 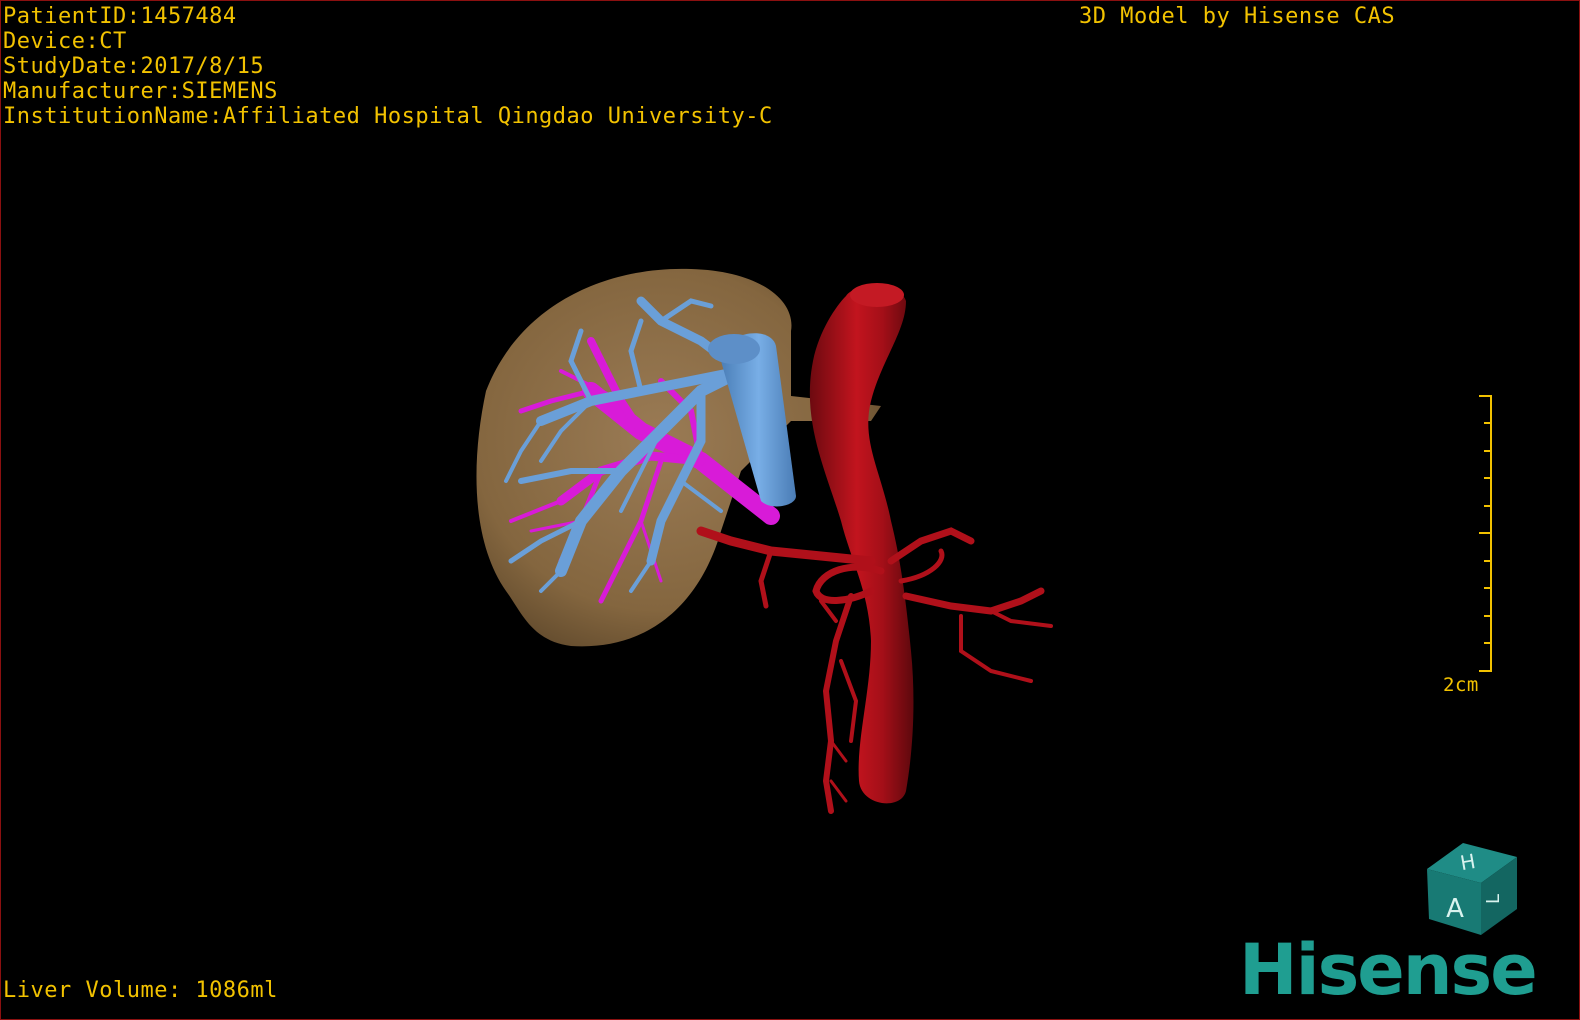 I want to click on model-title-text: 3D Model by Hisense CAS, so click(x=1237, y=16).